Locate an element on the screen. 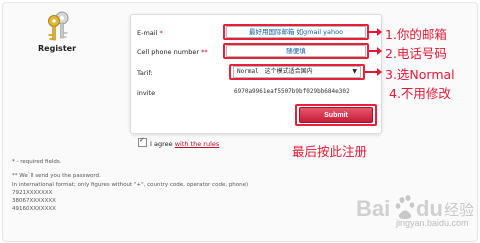 The image size is (480, 243). note-example-2: 38067XXXXXXX is located at coordinates (34, 201).